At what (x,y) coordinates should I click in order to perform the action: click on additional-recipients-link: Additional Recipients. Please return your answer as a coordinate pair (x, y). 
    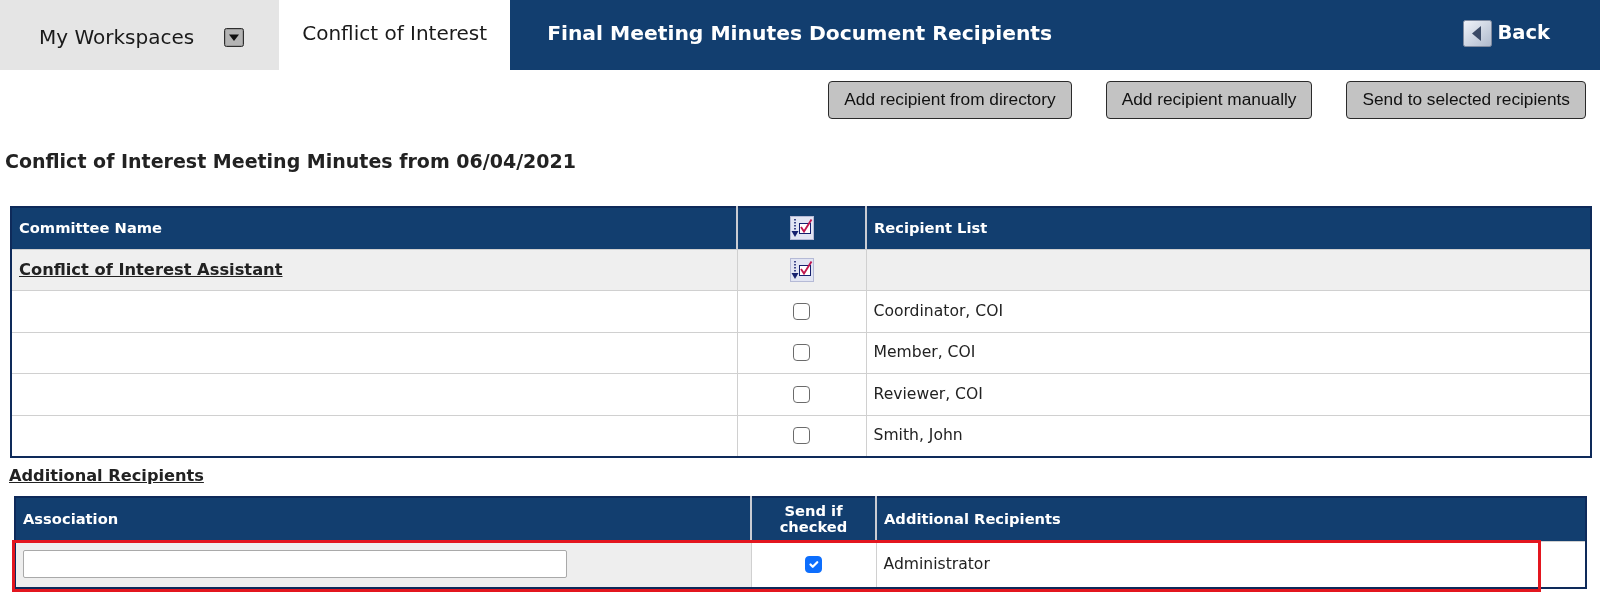
    Looking at the image, I should click on (106, 475).